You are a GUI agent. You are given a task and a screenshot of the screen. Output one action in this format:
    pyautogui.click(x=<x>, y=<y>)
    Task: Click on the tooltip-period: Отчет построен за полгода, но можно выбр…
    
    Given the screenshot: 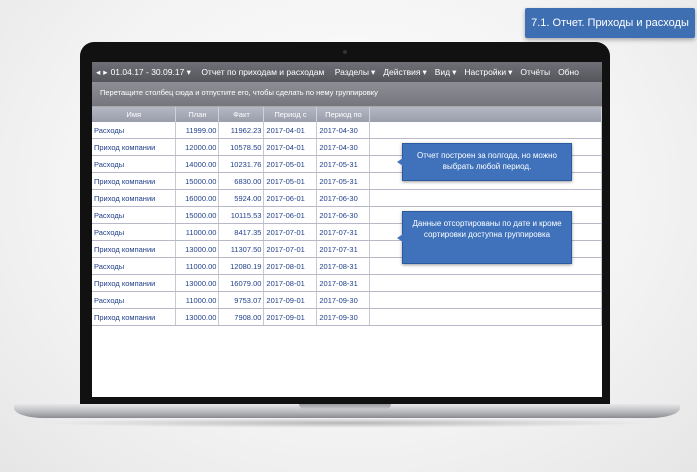 What is the action you would take?
    pyautogui.click(x=484, y=162)
    